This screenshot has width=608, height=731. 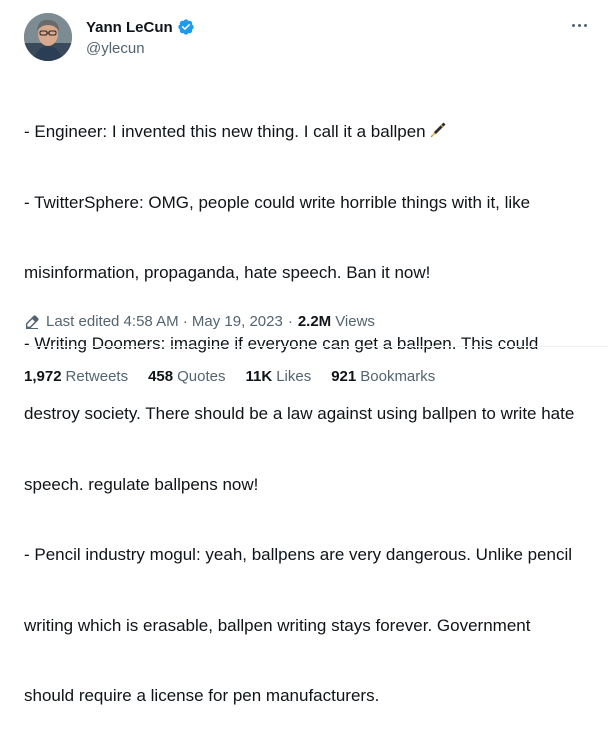 I want to click on views-label: Views, so click(x=355, y=321).